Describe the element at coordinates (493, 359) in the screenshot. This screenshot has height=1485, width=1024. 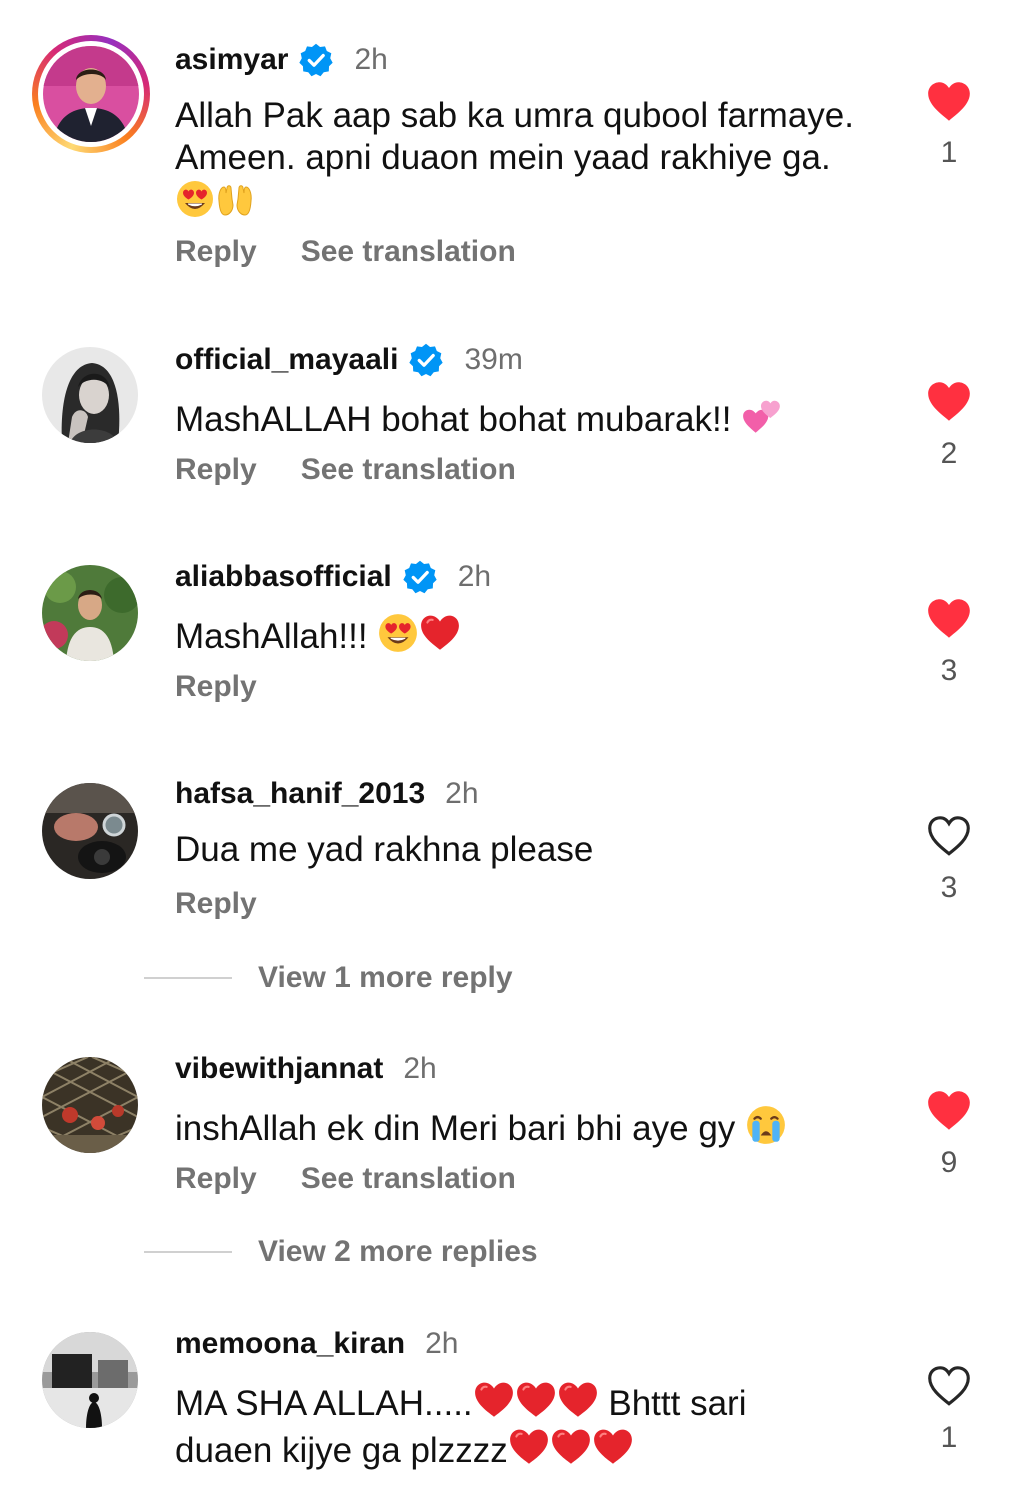
I see `timestamp: 39m` at that location.